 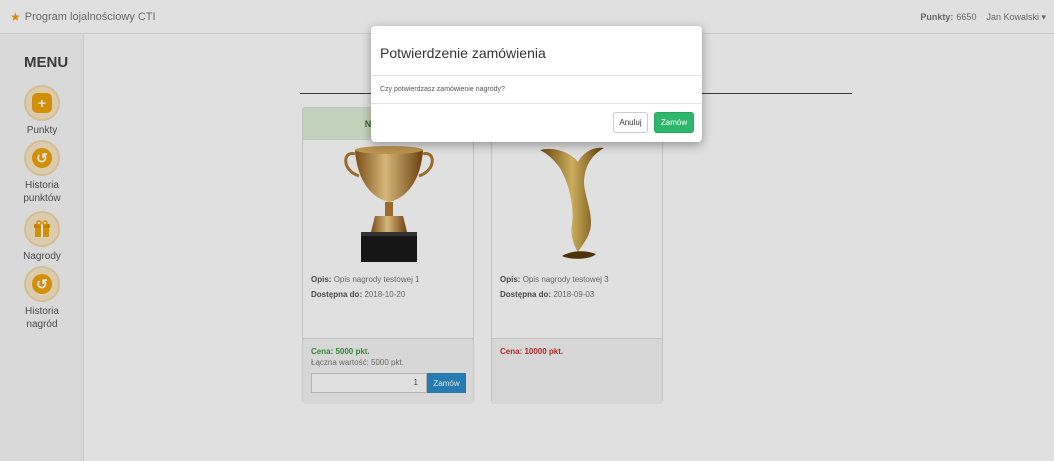 I want to click on cancel-button: Anuluj, so click(x=630, y=122).